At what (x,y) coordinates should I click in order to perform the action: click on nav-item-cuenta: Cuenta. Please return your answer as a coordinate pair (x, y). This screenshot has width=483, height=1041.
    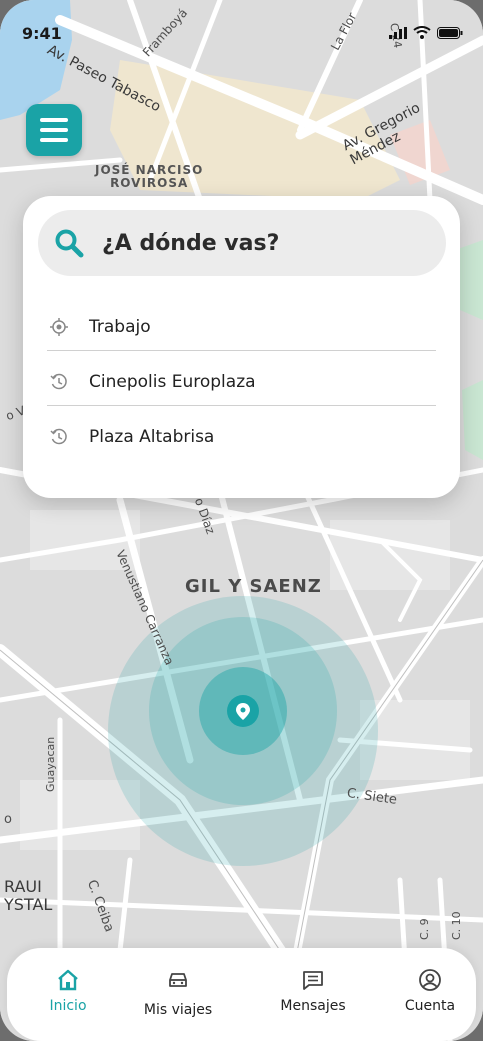
    Looking at the image, I should click on (429, 991).